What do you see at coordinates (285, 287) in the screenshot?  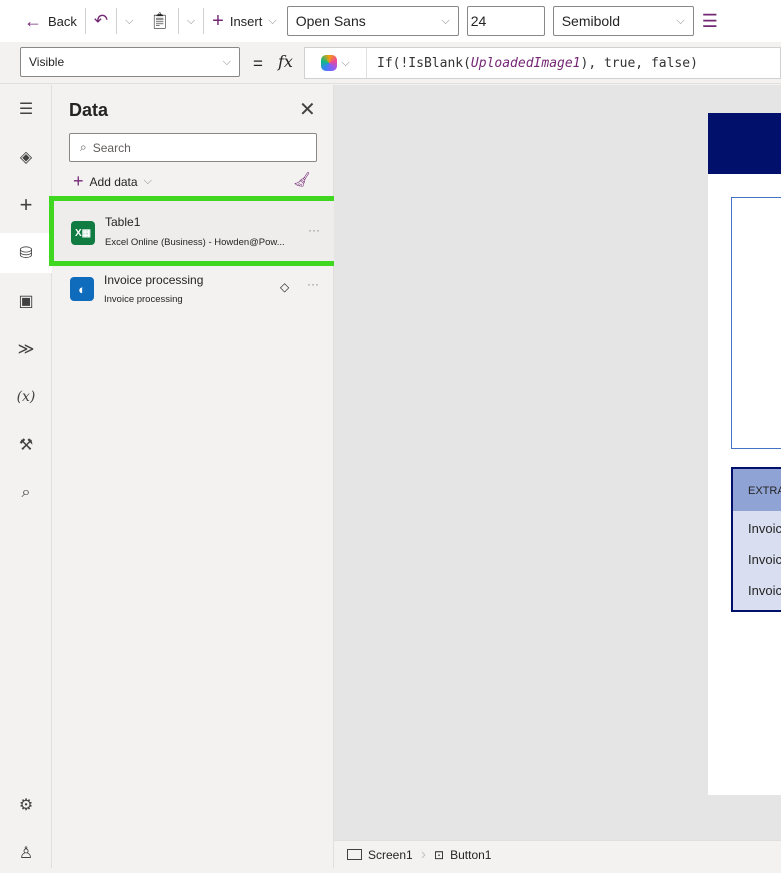 I see `premium-diamond-icon: ◇` at bounding box center [285, 287].